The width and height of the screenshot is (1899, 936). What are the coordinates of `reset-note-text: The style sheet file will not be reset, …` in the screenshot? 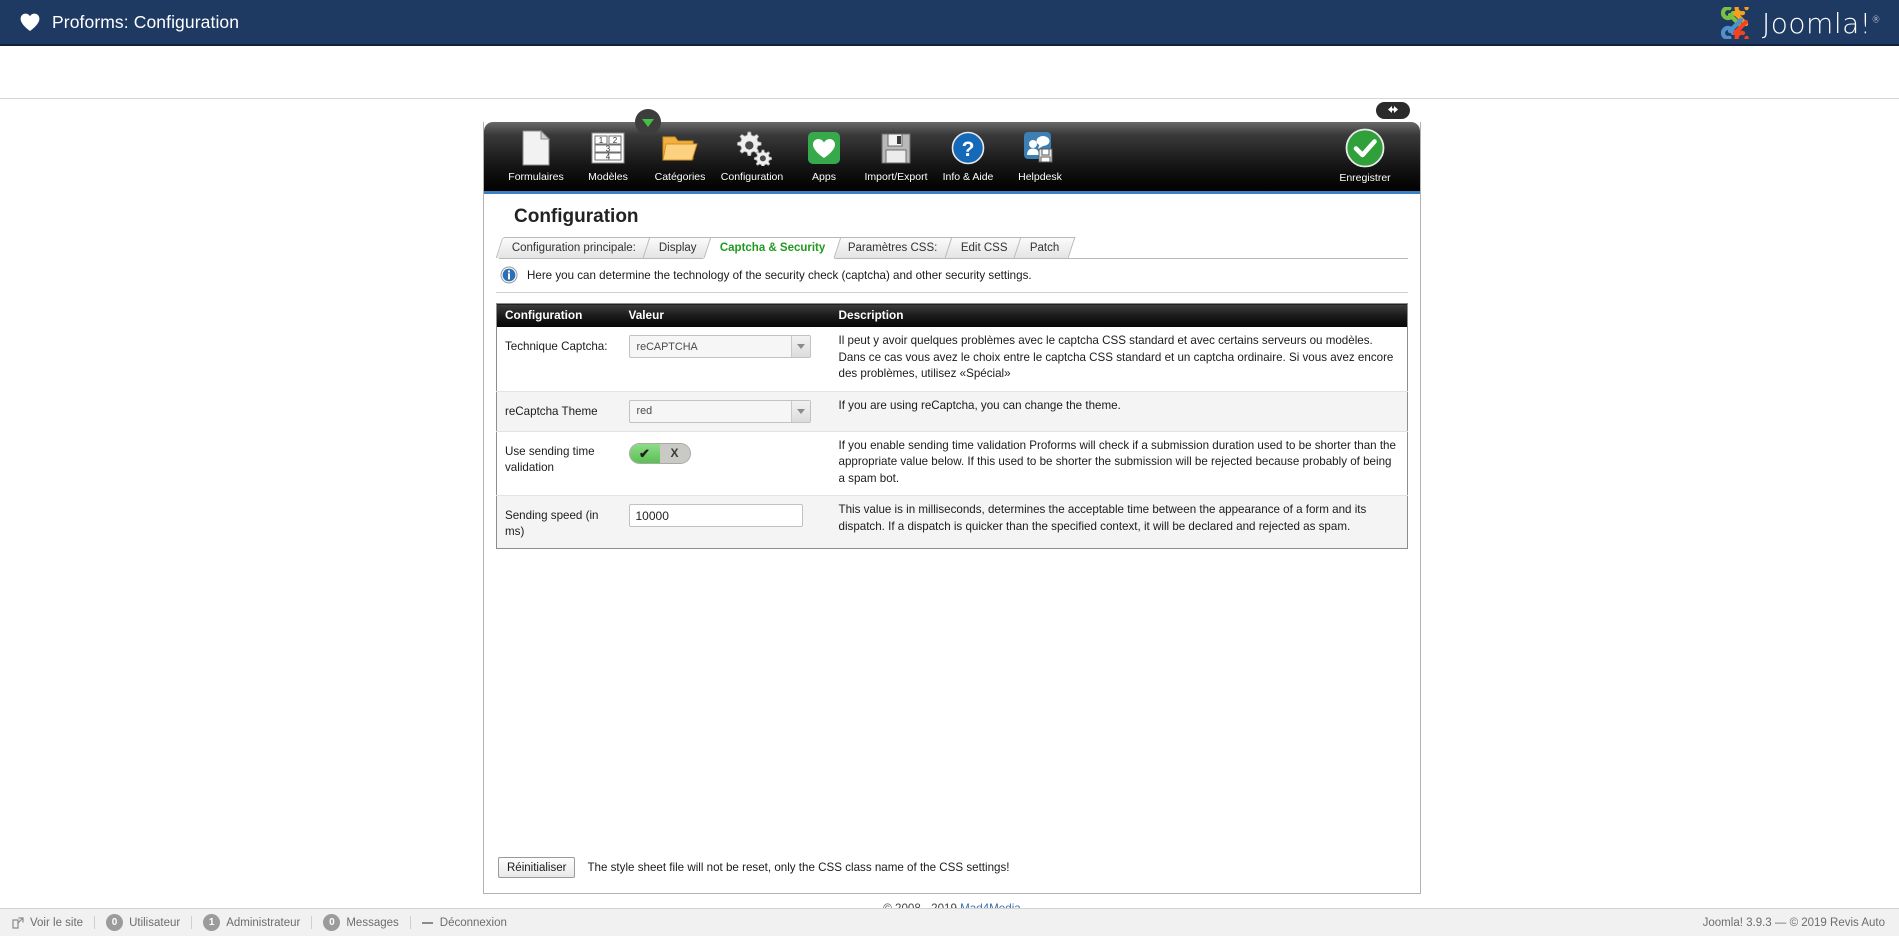 It's located at (798, 867).